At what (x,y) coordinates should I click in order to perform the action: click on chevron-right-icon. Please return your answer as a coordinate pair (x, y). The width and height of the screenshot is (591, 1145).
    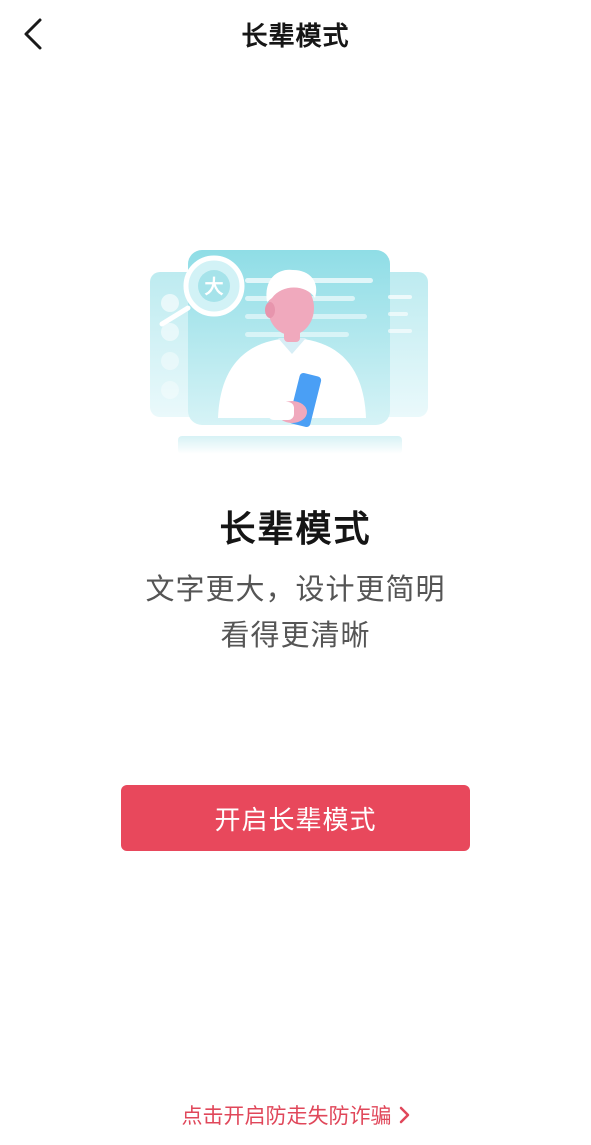
    Looking at the image, I should click on (404, 1115).